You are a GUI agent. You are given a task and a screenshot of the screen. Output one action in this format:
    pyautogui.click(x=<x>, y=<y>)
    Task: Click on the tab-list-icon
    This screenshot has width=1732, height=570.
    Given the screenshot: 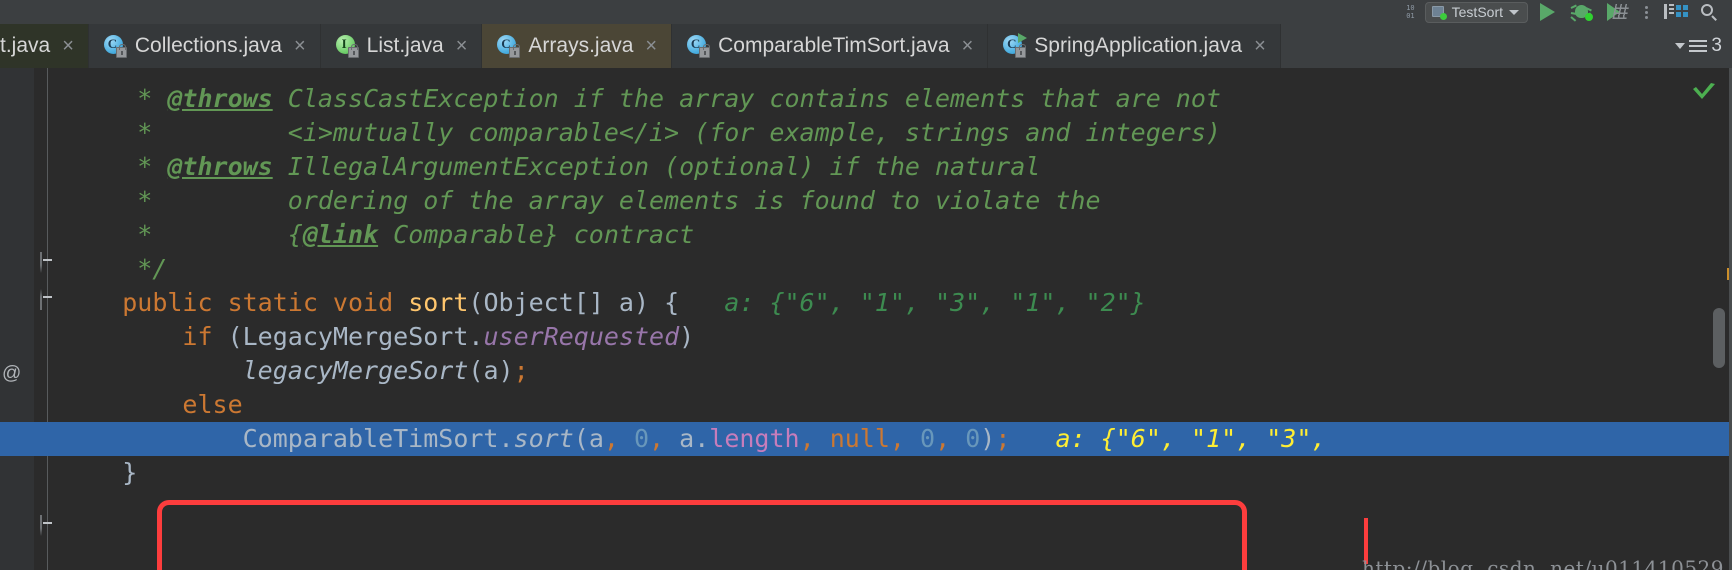 What is the action you would take?
    pyautogui.click(x=1698, y=46)
    